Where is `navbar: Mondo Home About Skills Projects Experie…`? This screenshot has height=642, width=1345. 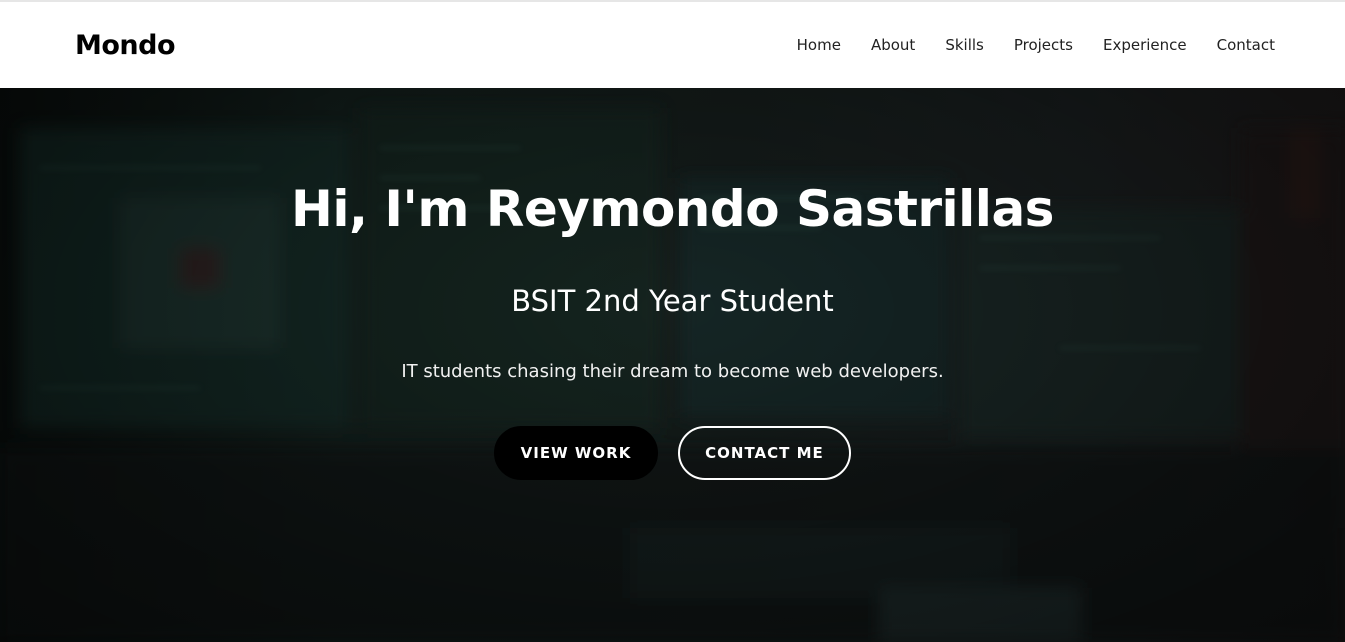
navbar: Mondo Home About Skills Projects Experie… is located at coordinates (672, 44).